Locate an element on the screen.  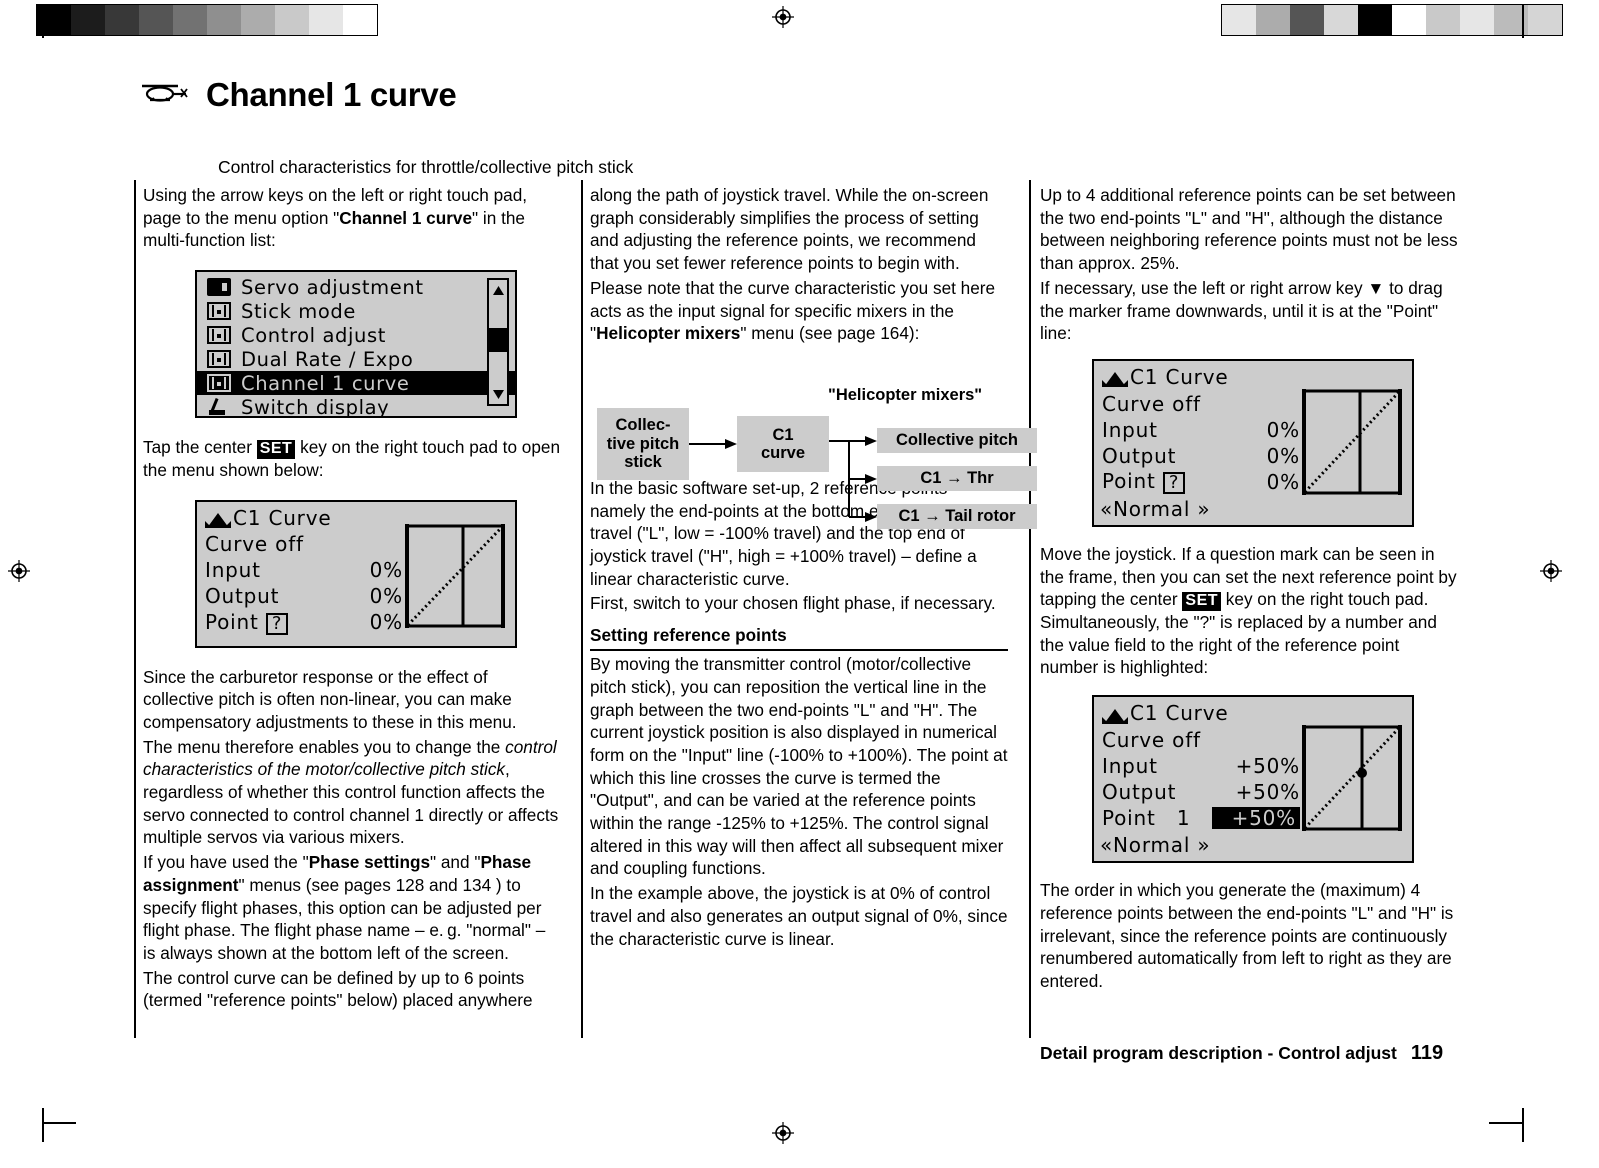
lcd-input-value: 0% is located at coordinates (1283, 429).